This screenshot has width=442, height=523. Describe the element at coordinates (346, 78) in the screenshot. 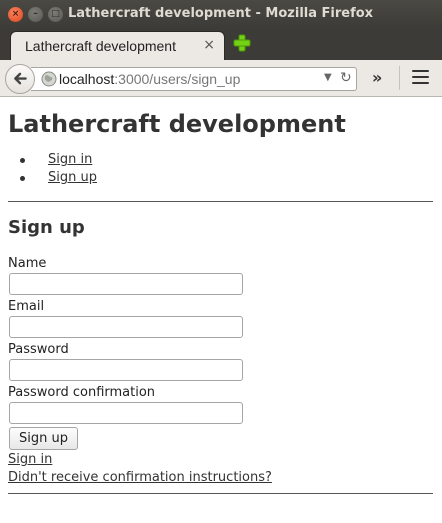

I see `reload-icon: ↻` at that location.